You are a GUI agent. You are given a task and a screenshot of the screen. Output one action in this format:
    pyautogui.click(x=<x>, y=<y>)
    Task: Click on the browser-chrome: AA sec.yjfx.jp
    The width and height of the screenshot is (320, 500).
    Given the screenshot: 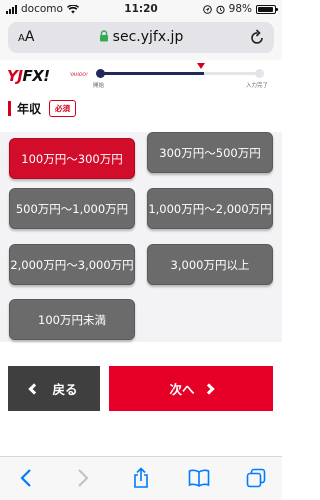 What is the action you would take?
    pyautogui.click(x=141, y=39)
    